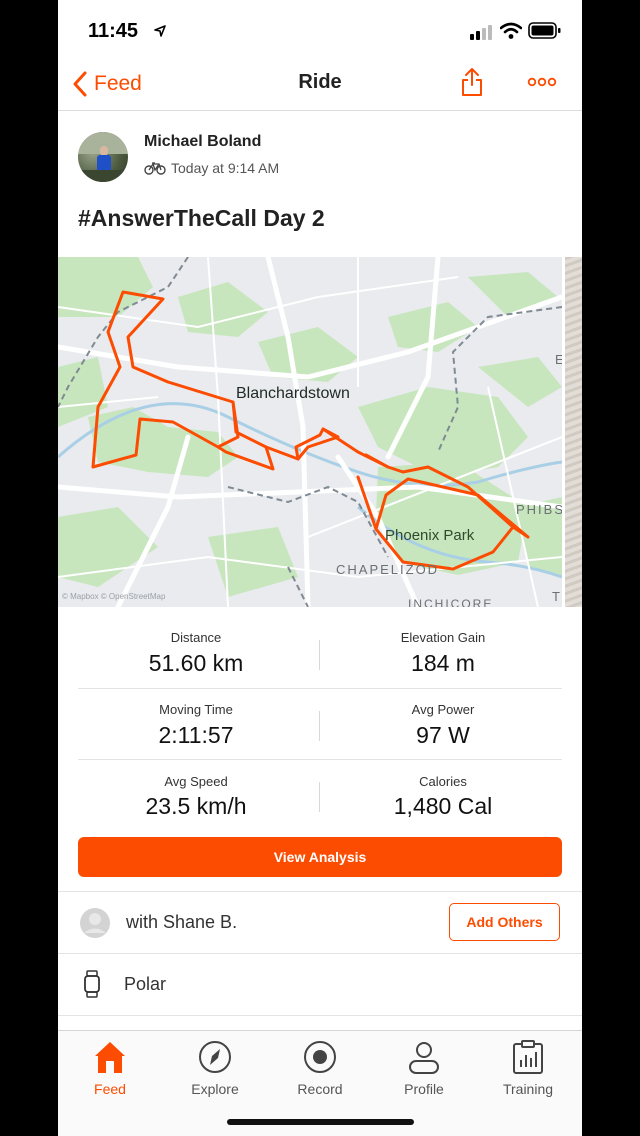  Describe the element at coordinates (443, 663) in the screenshot. I see `stat-value-elevation: 184 m` at that location.